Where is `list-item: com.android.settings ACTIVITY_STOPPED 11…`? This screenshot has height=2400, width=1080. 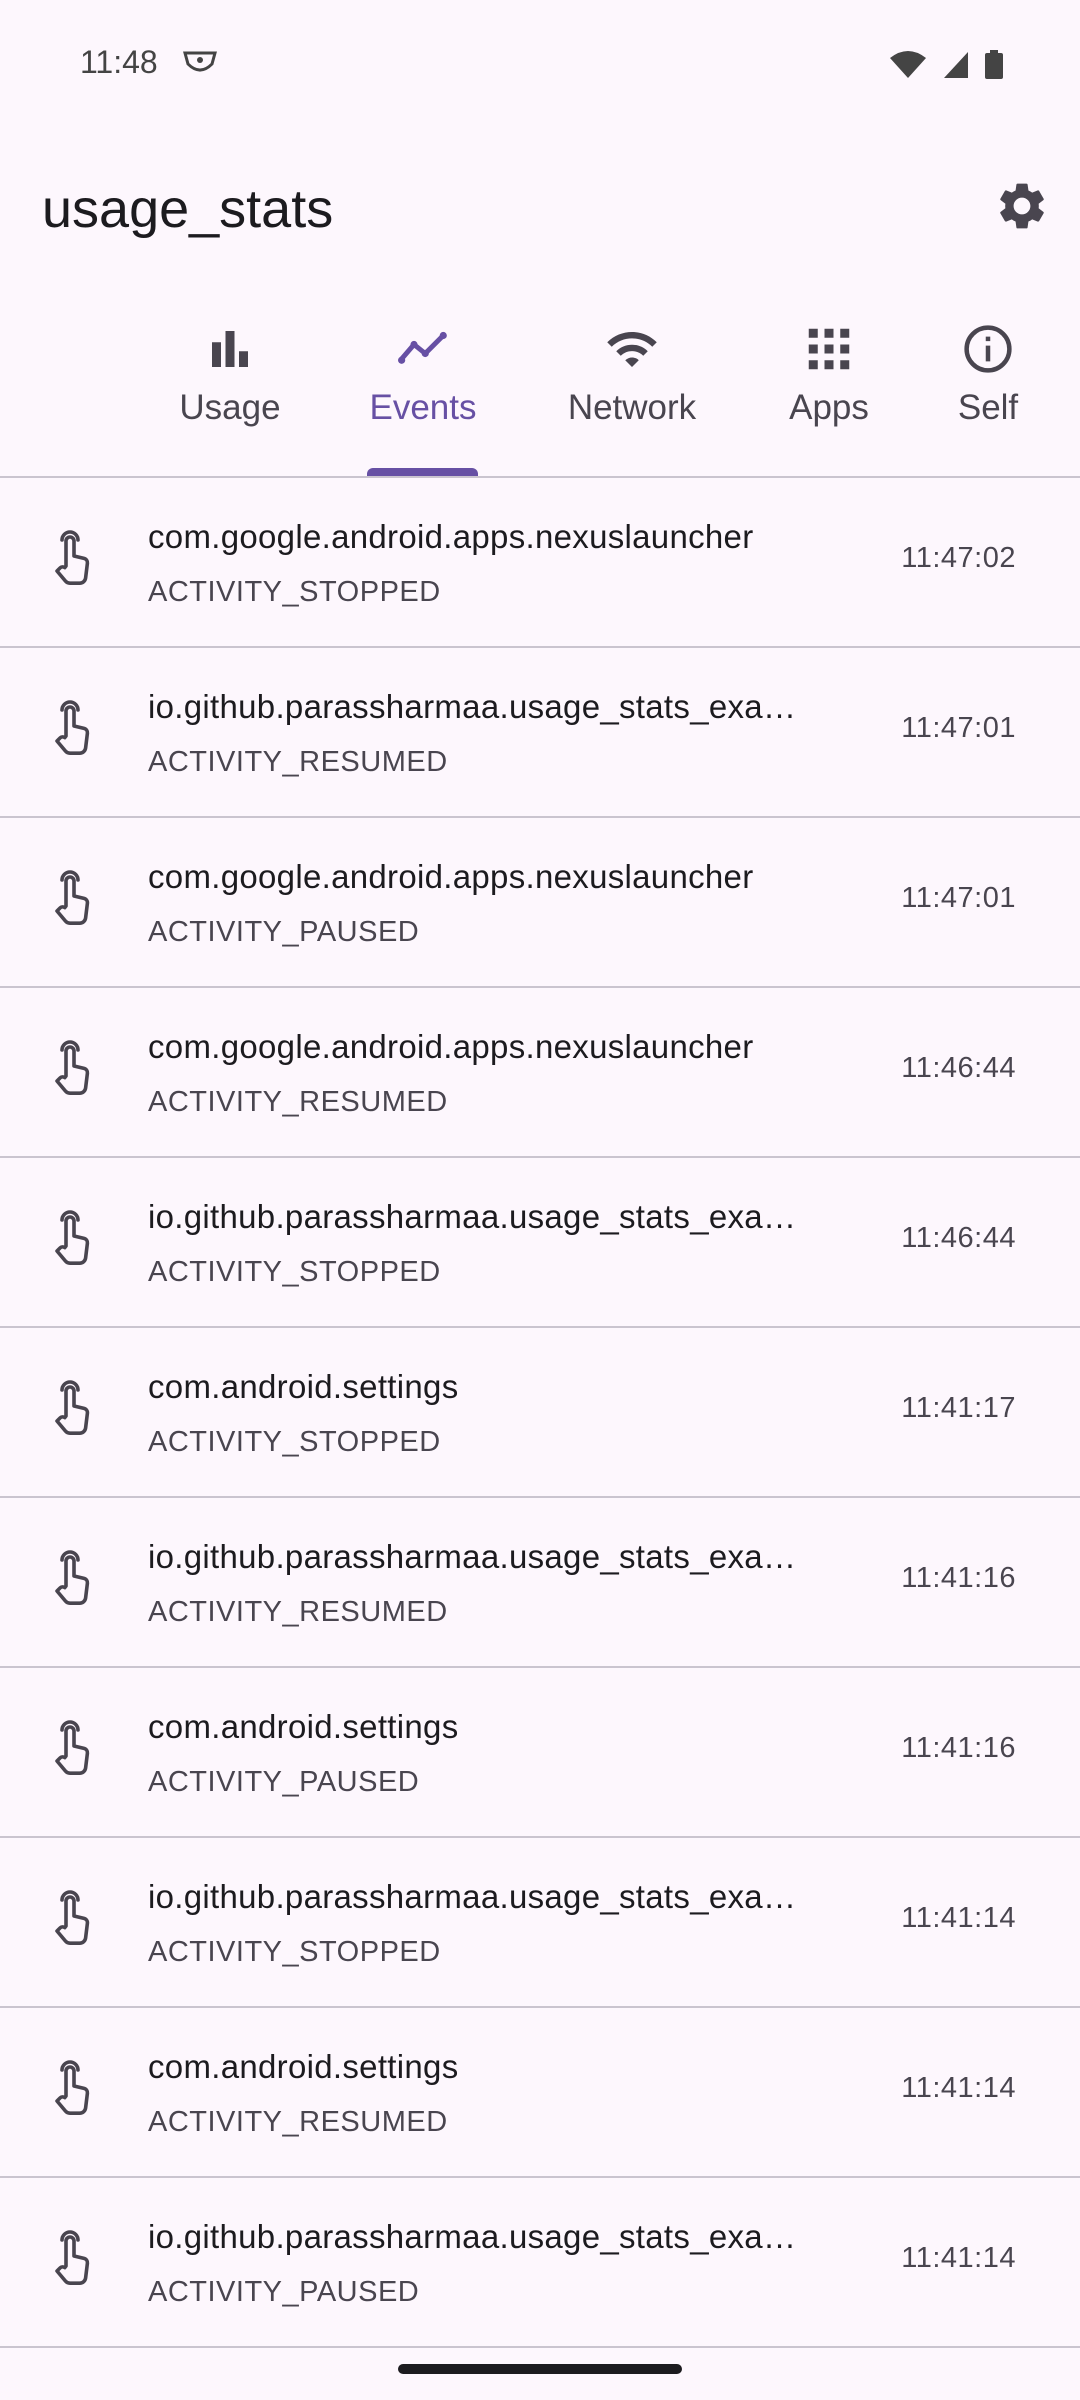
list-item: com.android.settings ACTIVITY_STOPPED 11… is located at coordinates (540, 1413).